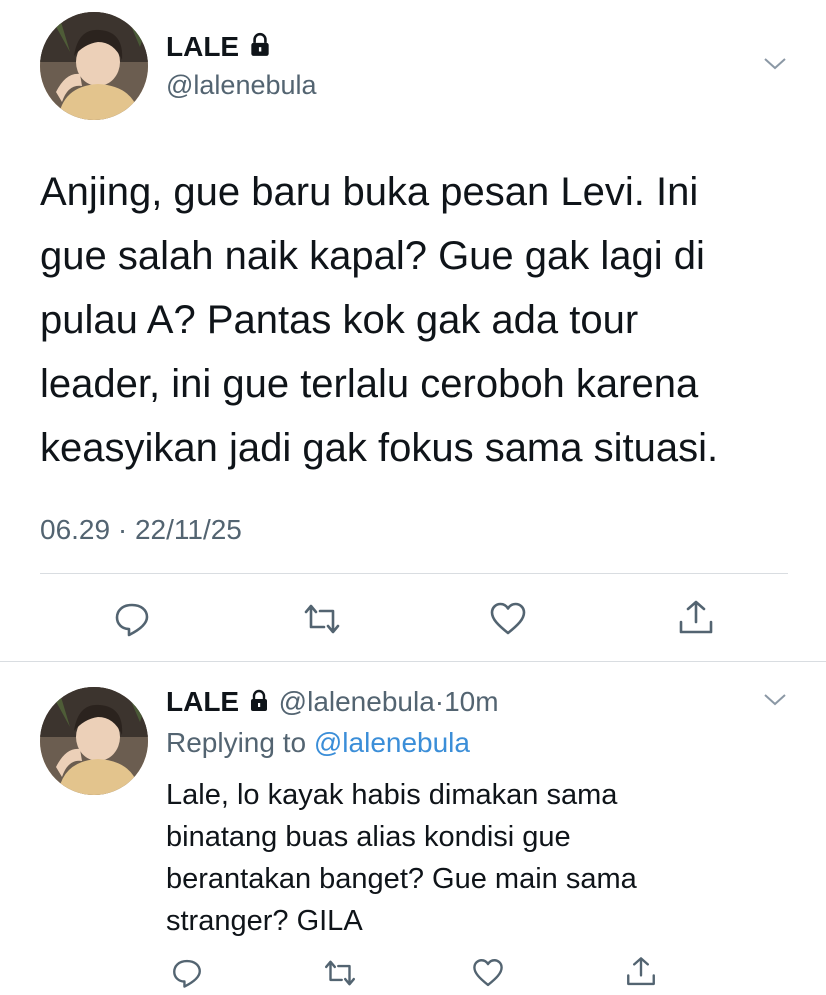 The height and width of the screenshot is (995, 826). Describe the element at coordinates (202, 46) in the screenshot. I see `display-name-text: LALE` at that location.